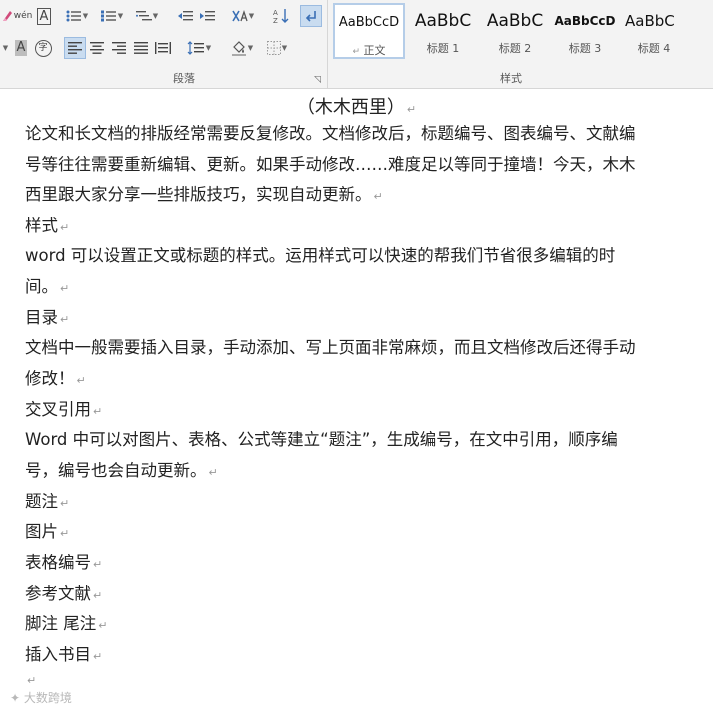  I want to click on paragraph-group-label: 段落, so click(184, 78).